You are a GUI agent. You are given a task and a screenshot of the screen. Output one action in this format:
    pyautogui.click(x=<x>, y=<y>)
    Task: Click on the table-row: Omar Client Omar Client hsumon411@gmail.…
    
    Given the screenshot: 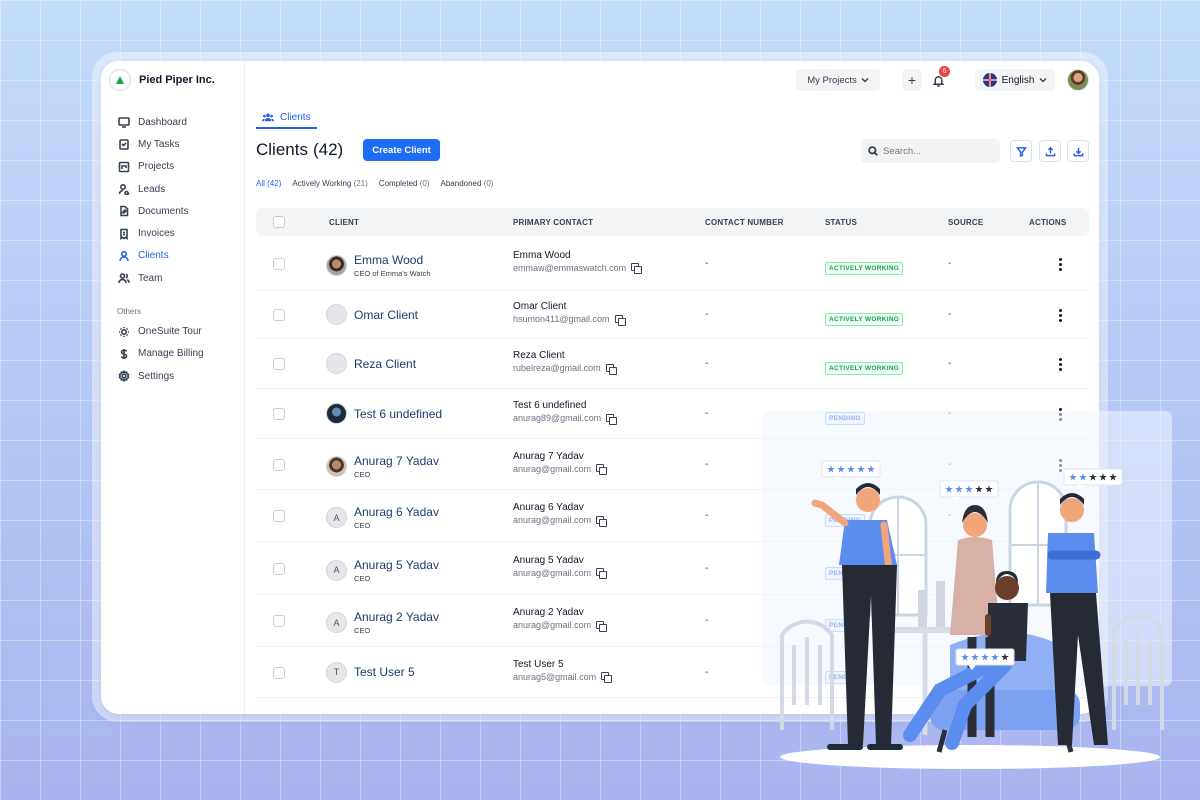 What is the action you would take?
    pyautogui.click(x=672, y=315)
    